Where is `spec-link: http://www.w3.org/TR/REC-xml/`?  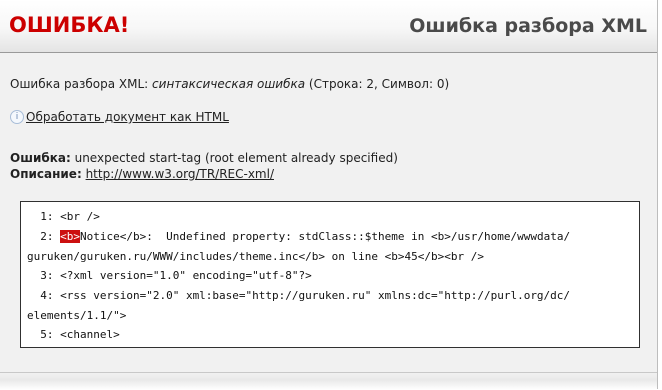
spec-link: http://www.w3.org/TR/REC-xml/ is located at coordinates (180, 174).